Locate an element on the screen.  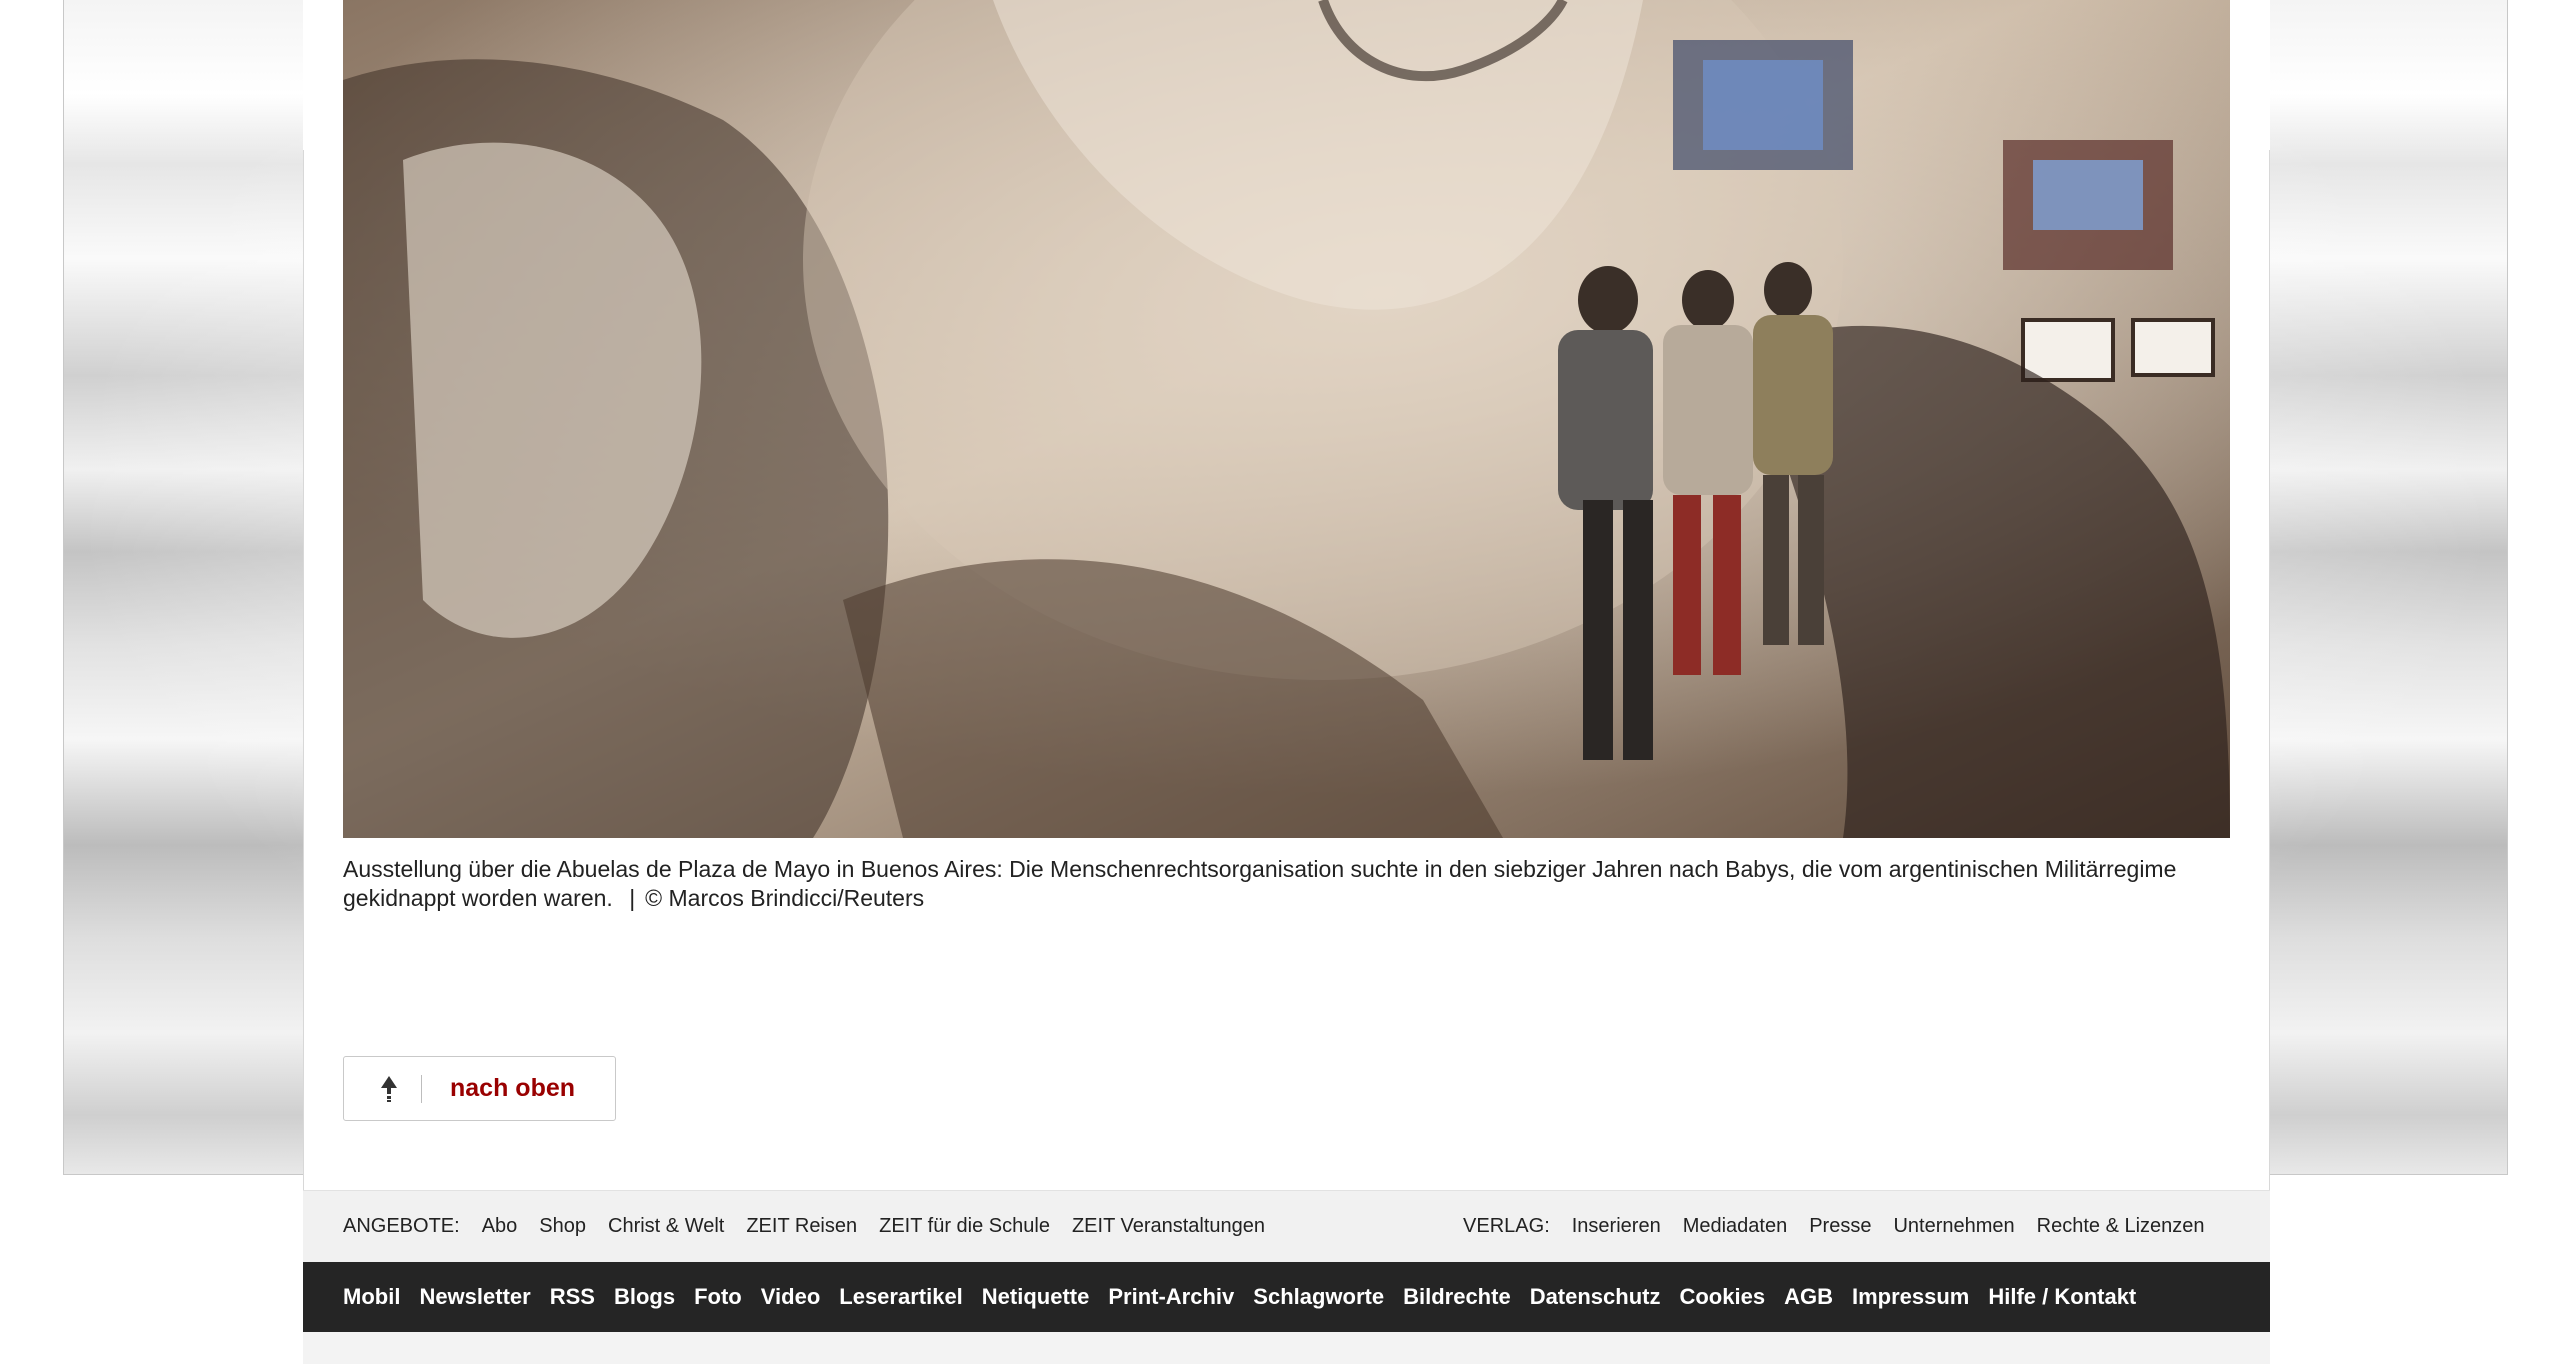
footer-nav-video: Video is located at coordinates (791, 1297).